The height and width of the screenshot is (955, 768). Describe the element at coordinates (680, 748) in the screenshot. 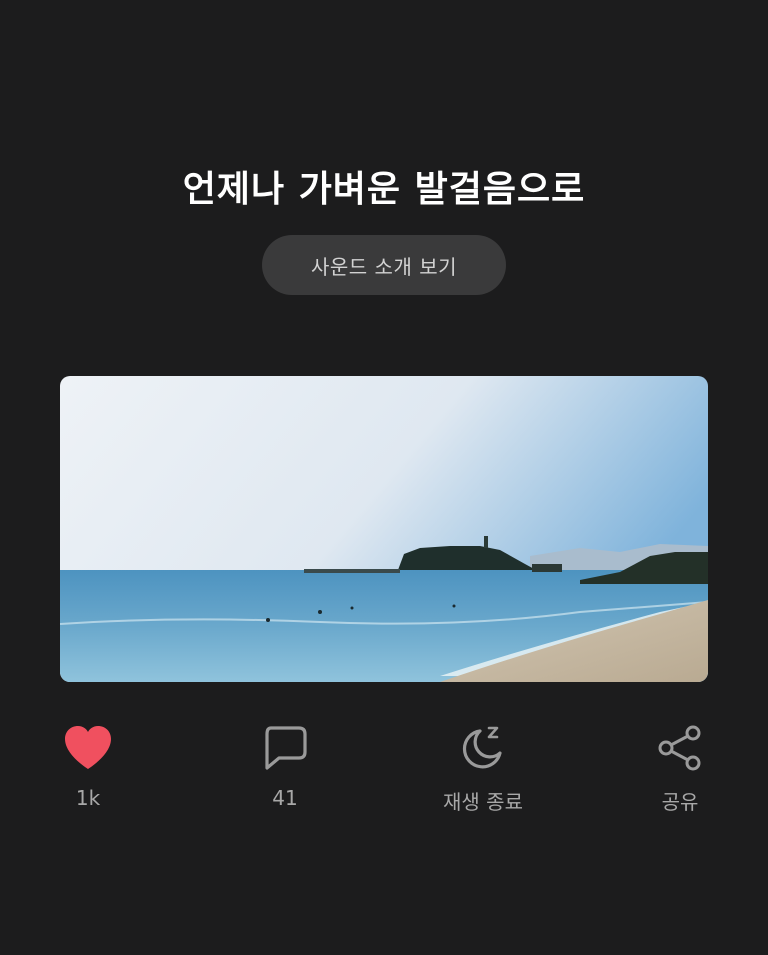

I see `share-icon` at that location.